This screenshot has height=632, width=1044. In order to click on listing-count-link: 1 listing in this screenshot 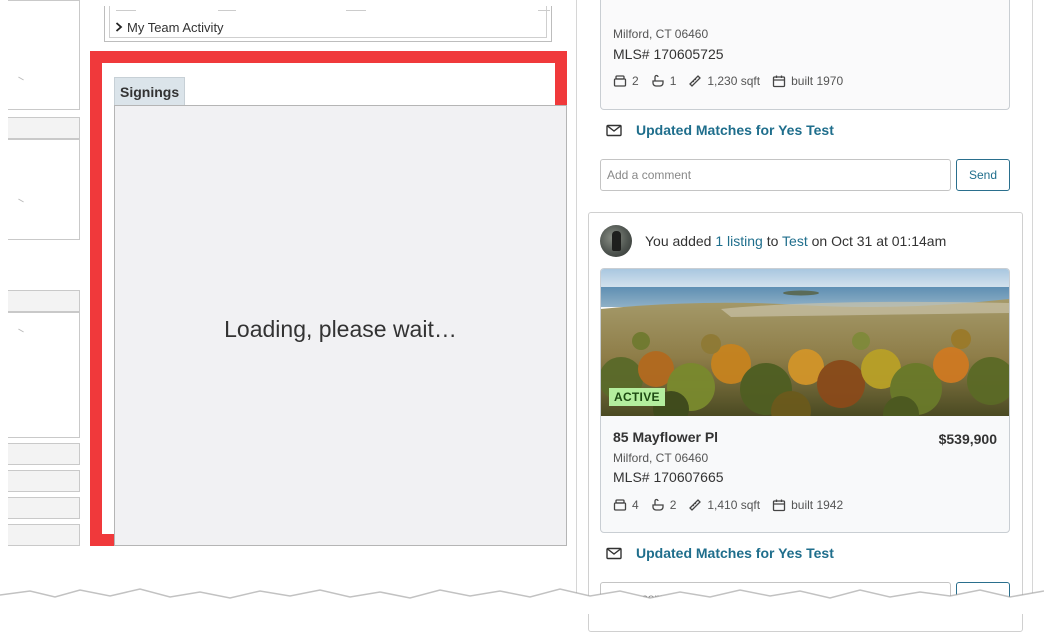, I will do `click(738, 241)`.